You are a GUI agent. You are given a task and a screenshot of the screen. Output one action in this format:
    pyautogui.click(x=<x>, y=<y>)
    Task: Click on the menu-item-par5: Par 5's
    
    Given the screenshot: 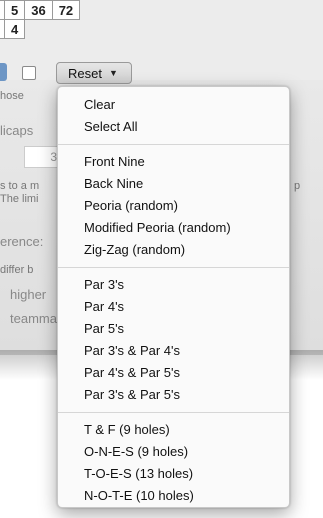 What is the action you would take?
    pyautogui.click(x=173, y=329)
    